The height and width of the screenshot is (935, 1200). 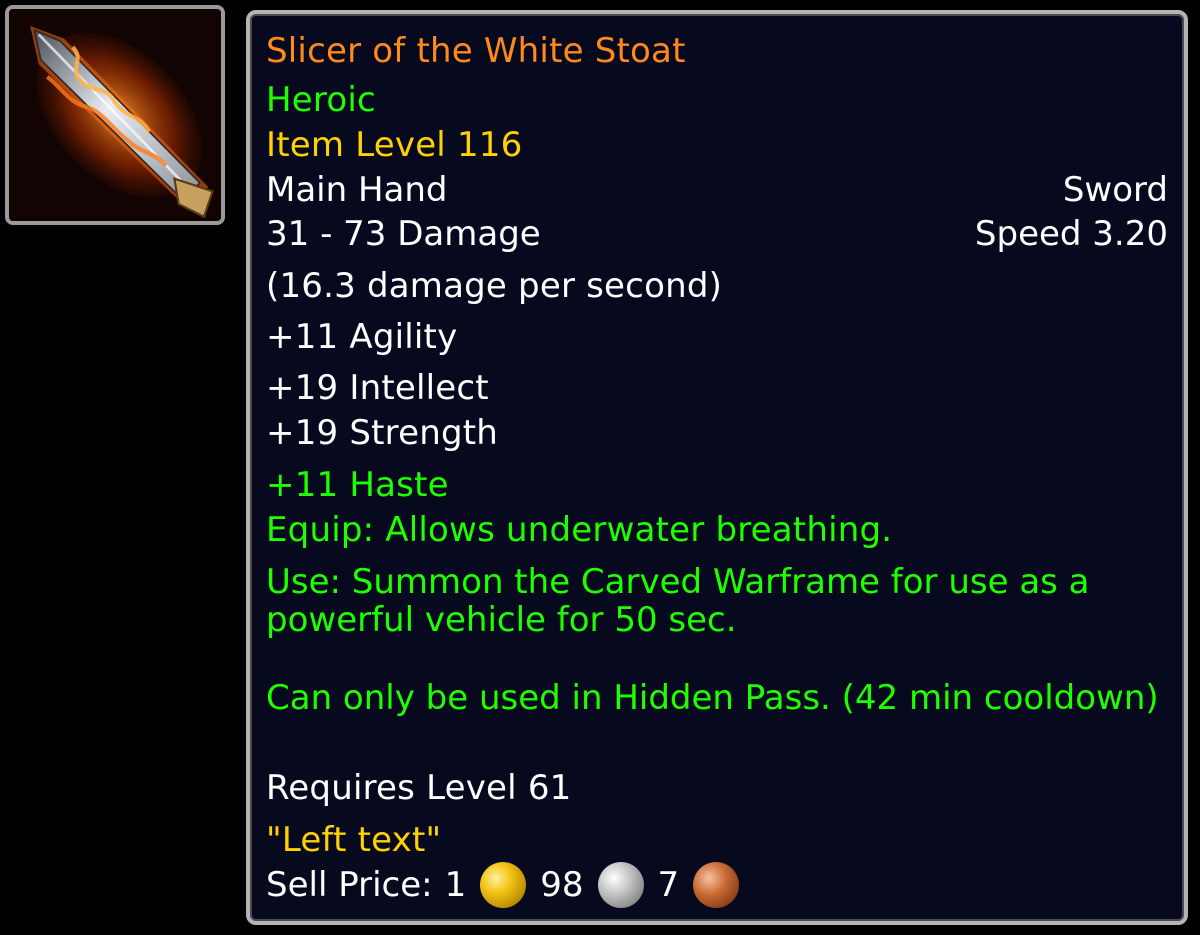 I want to click on required-level: Requires Level 61, so click(x=419, y=788).